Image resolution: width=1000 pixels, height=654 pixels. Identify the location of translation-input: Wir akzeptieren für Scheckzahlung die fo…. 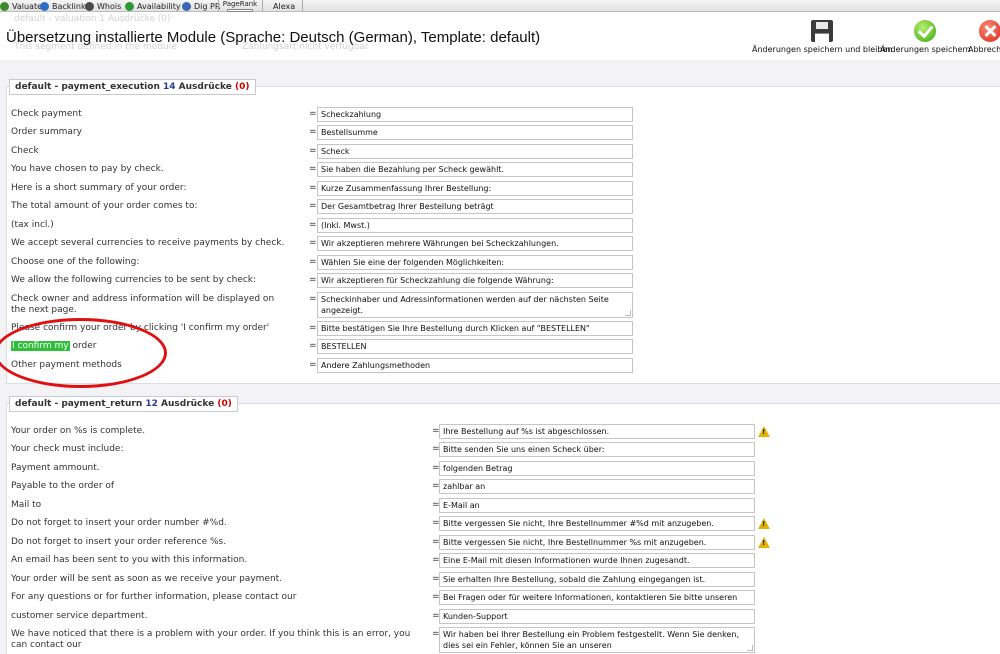
(475, 280).